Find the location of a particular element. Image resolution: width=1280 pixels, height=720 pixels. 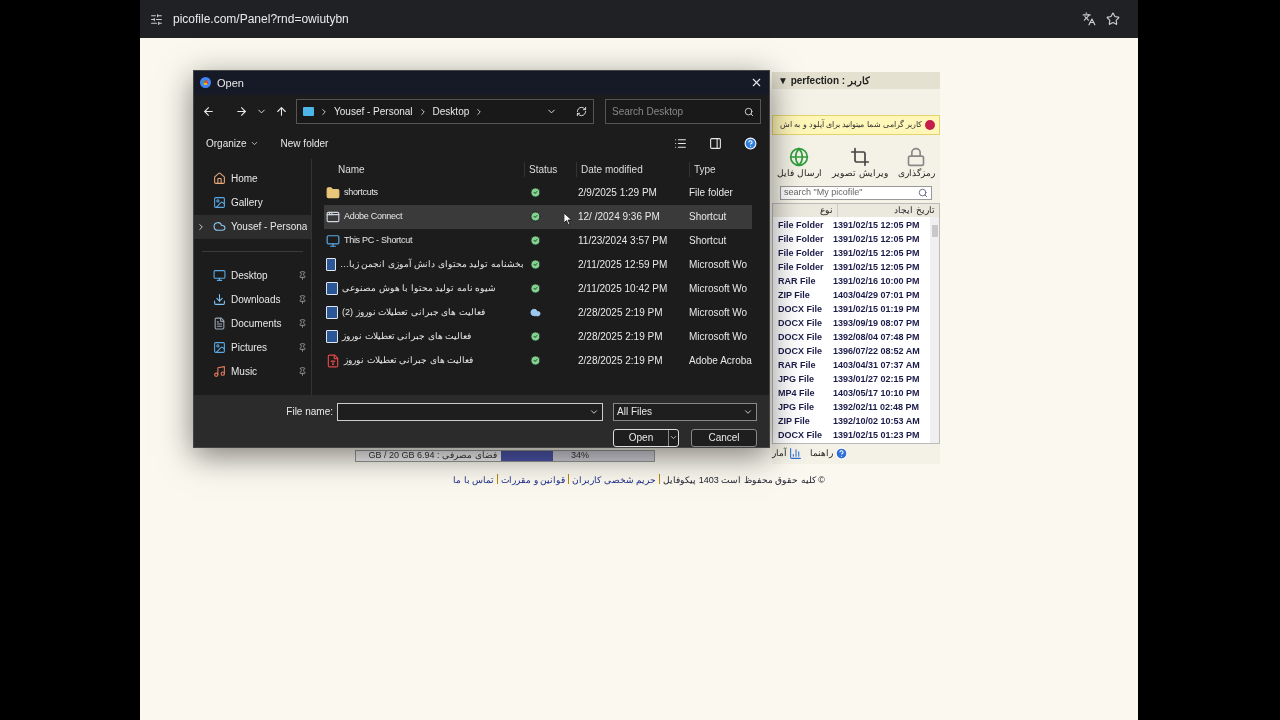

dropdown-icon is located at coordinates (594, 412).